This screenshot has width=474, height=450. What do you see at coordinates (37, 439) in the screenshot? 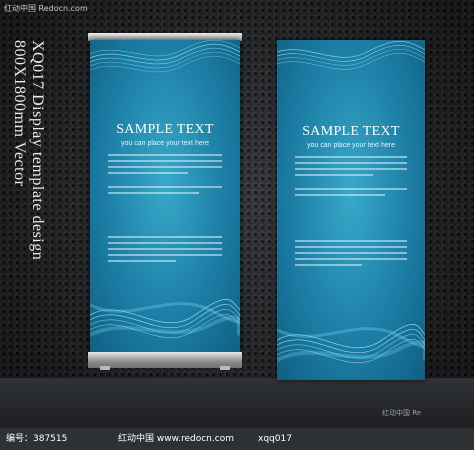
I see `footer-id: 编号：387515` at bounding box center [37, 439].